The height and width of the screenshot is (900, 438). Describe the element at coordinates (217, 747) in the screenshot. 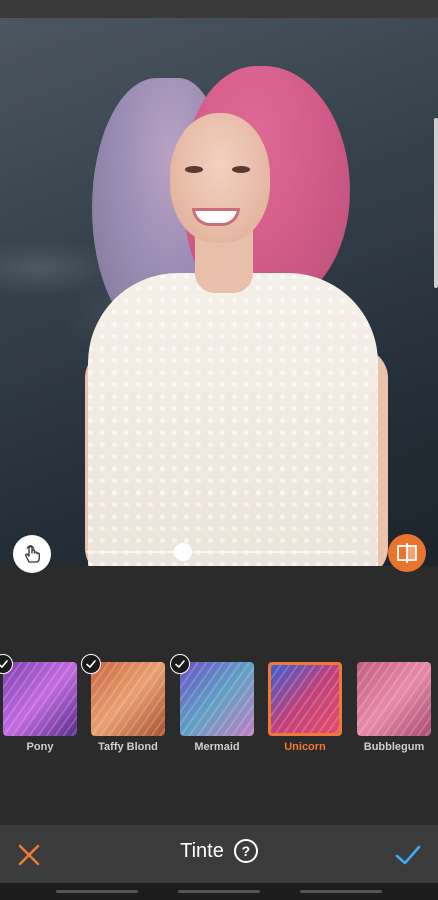

I see `swatch-label: Mermaid` at that location.